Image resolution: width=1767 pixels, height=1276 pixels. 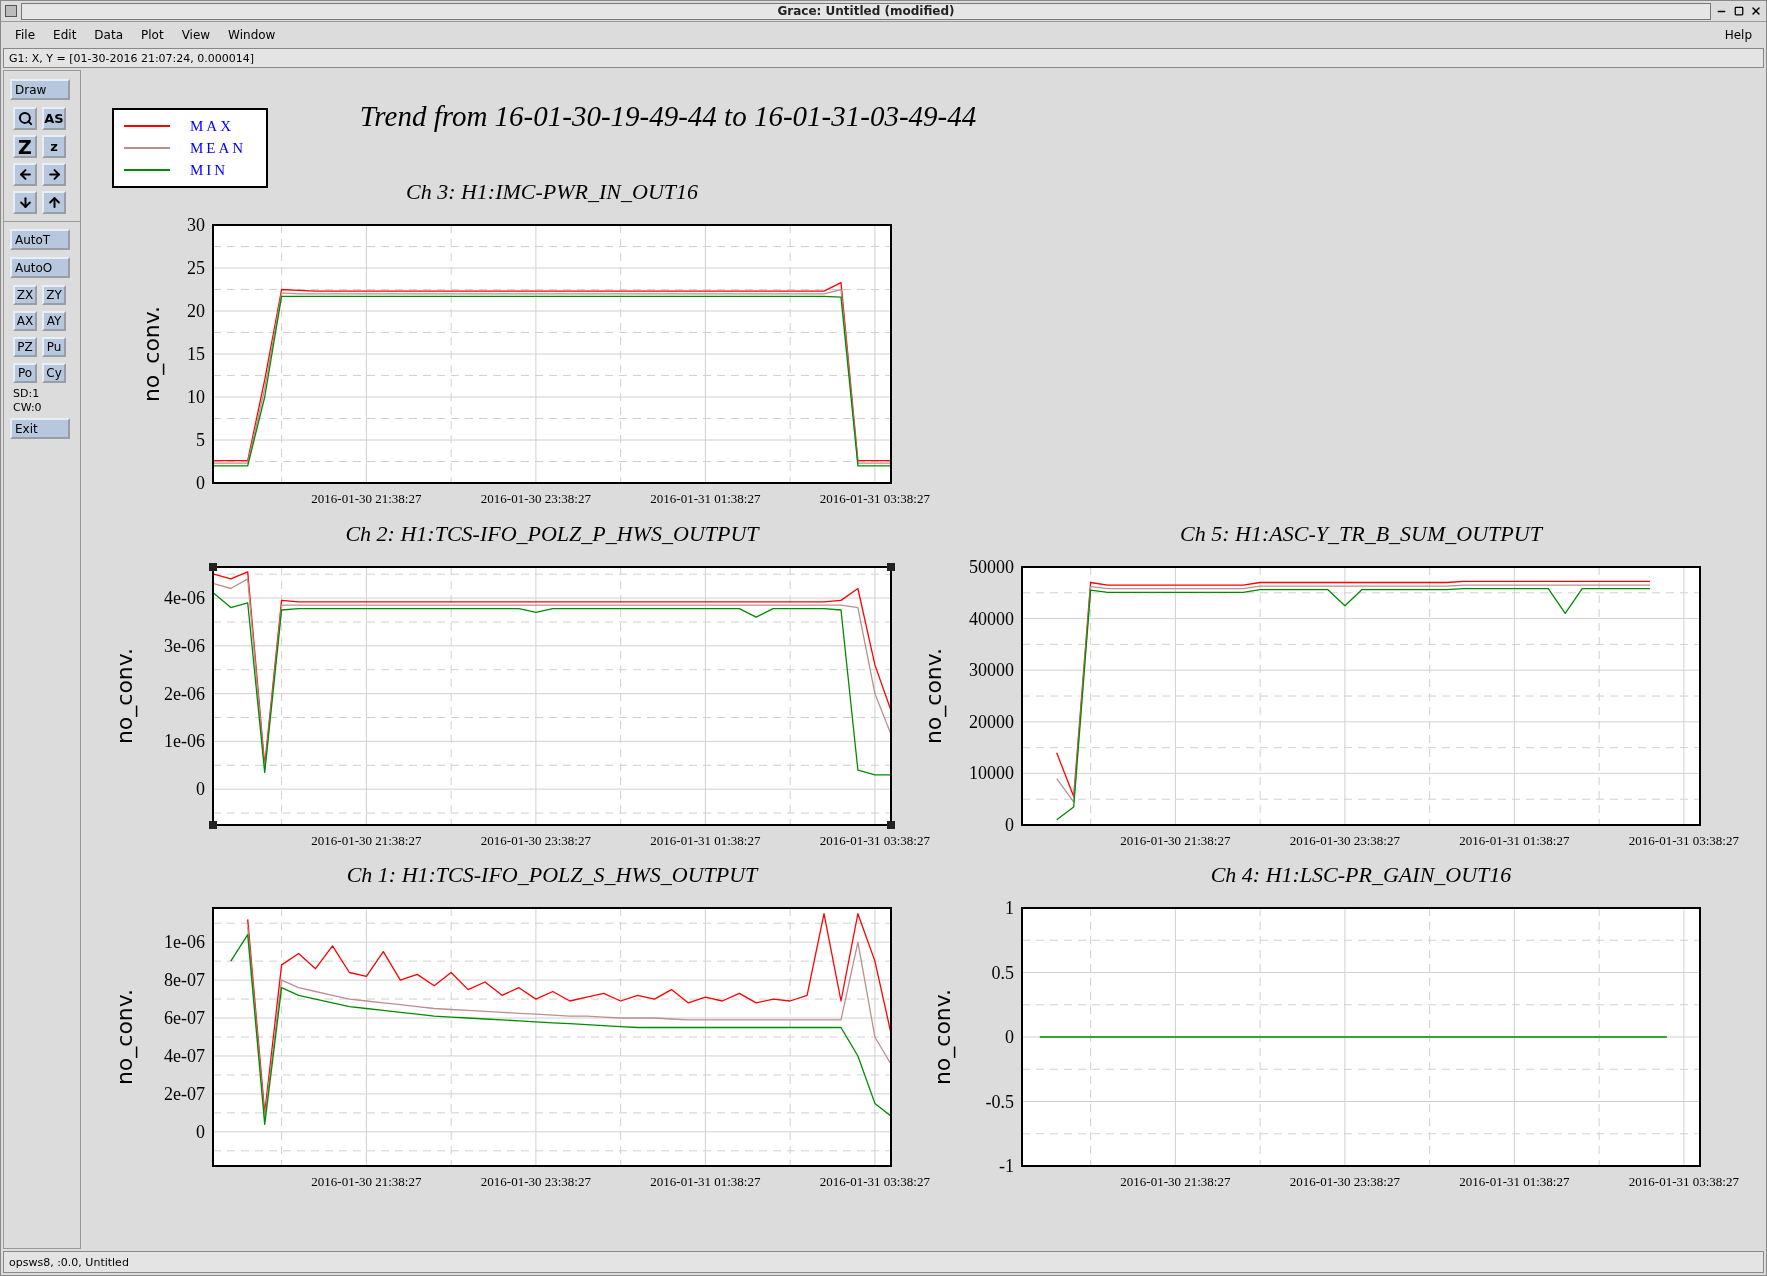 I want to click on graph-title: Ch 4: H1:LSC-PR_GAIN_OUT16, so click(x=1361, y=874).